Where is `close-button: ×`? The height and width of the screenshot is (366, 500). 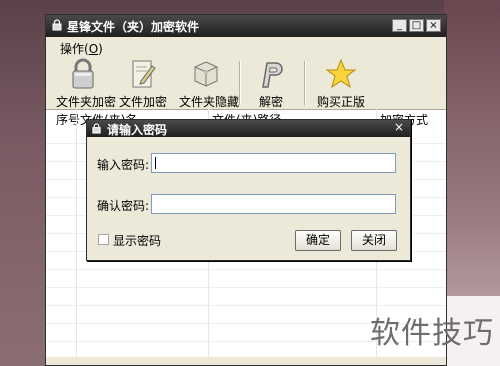
close-button: × is located at coordinates (433, 25).